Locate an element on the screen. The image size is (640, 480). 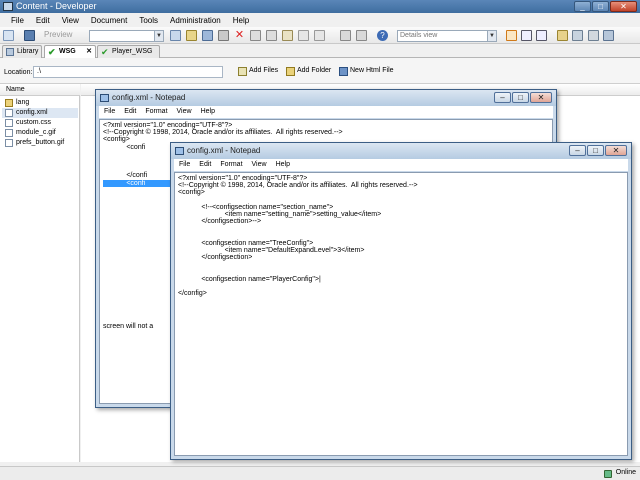
window-icon is located at coordinates (608, 35).